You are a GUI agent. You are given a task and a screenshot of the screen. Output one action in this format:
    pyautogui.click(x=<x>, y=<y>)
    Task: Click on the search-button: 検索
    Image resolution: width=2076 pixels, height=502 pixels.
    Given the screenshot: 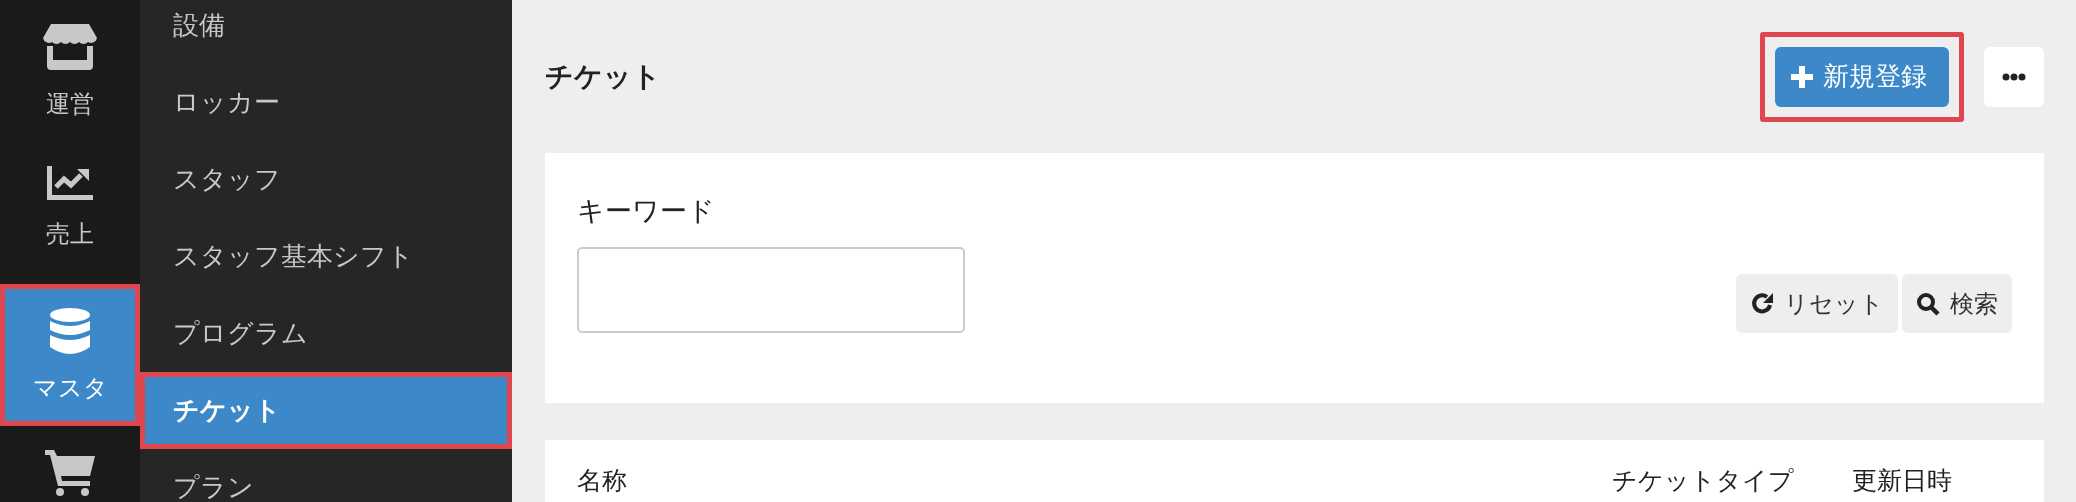 What is the action you would take?
    pyautogui.click(x=1957, y=303)
    